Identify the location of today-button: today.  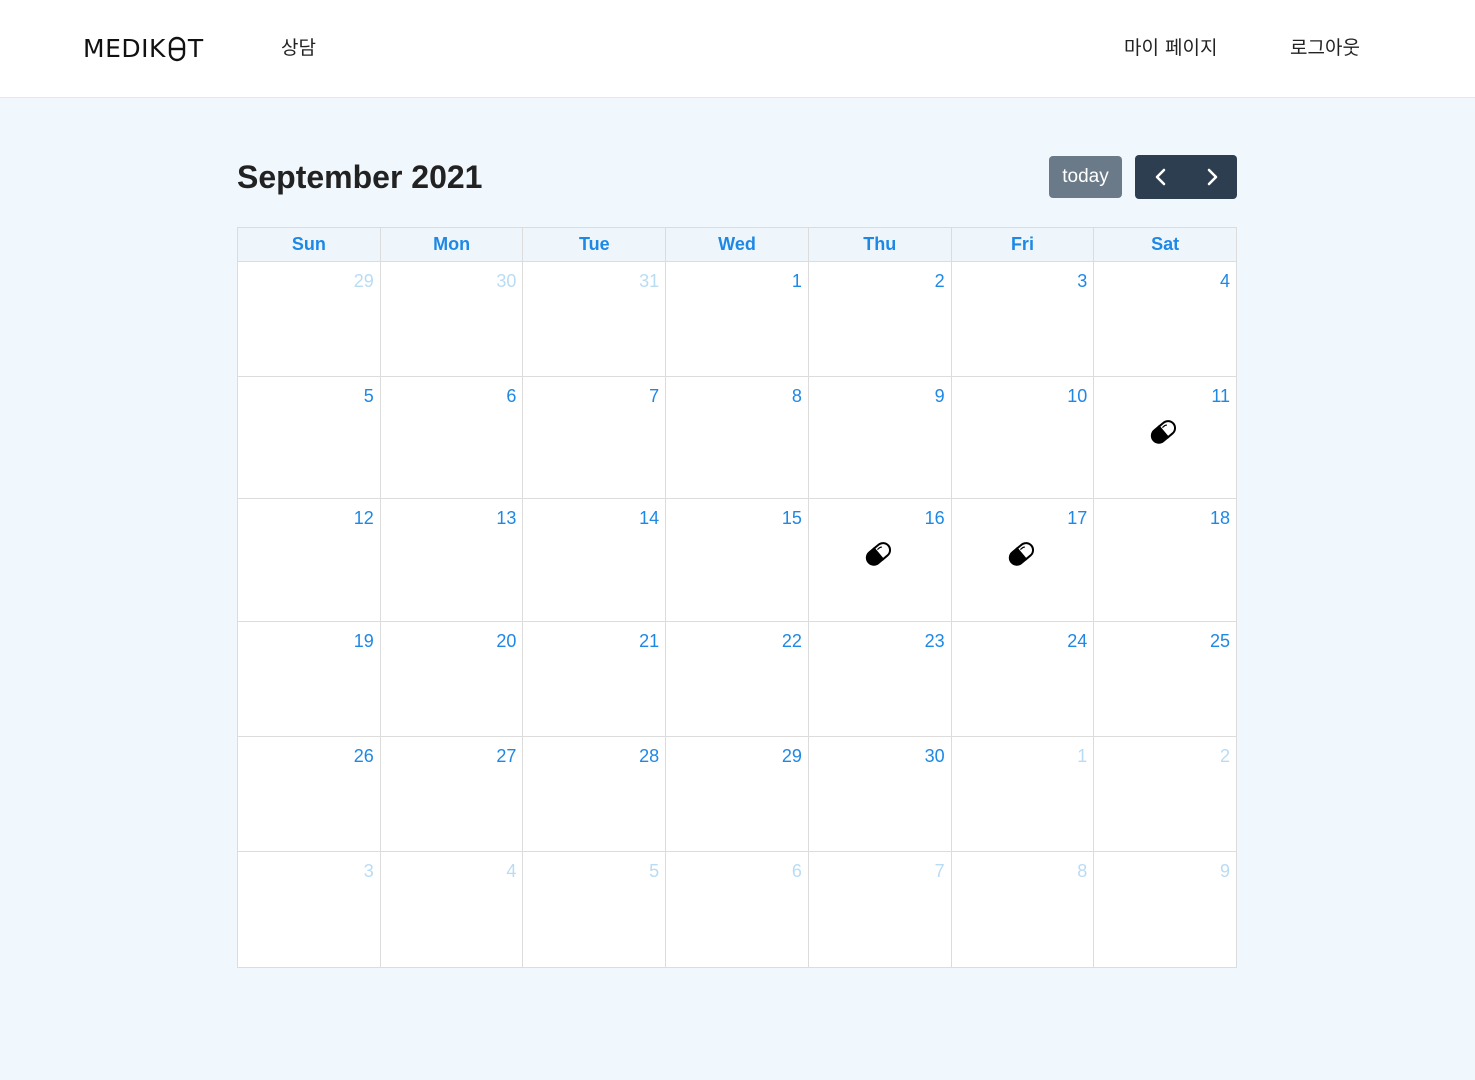
(1085, 177).